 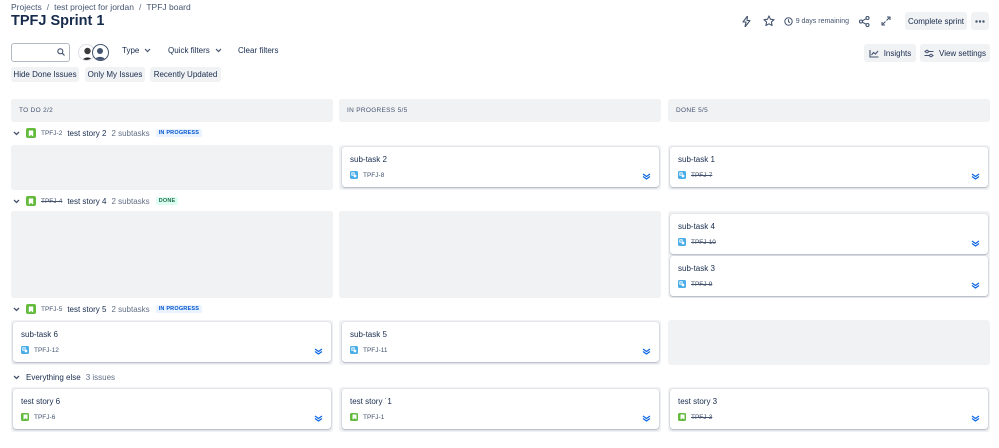 What do you see at coordinates (769, 21) in the screenshot?
I see `star-icon` at bounding box center [769, 21].